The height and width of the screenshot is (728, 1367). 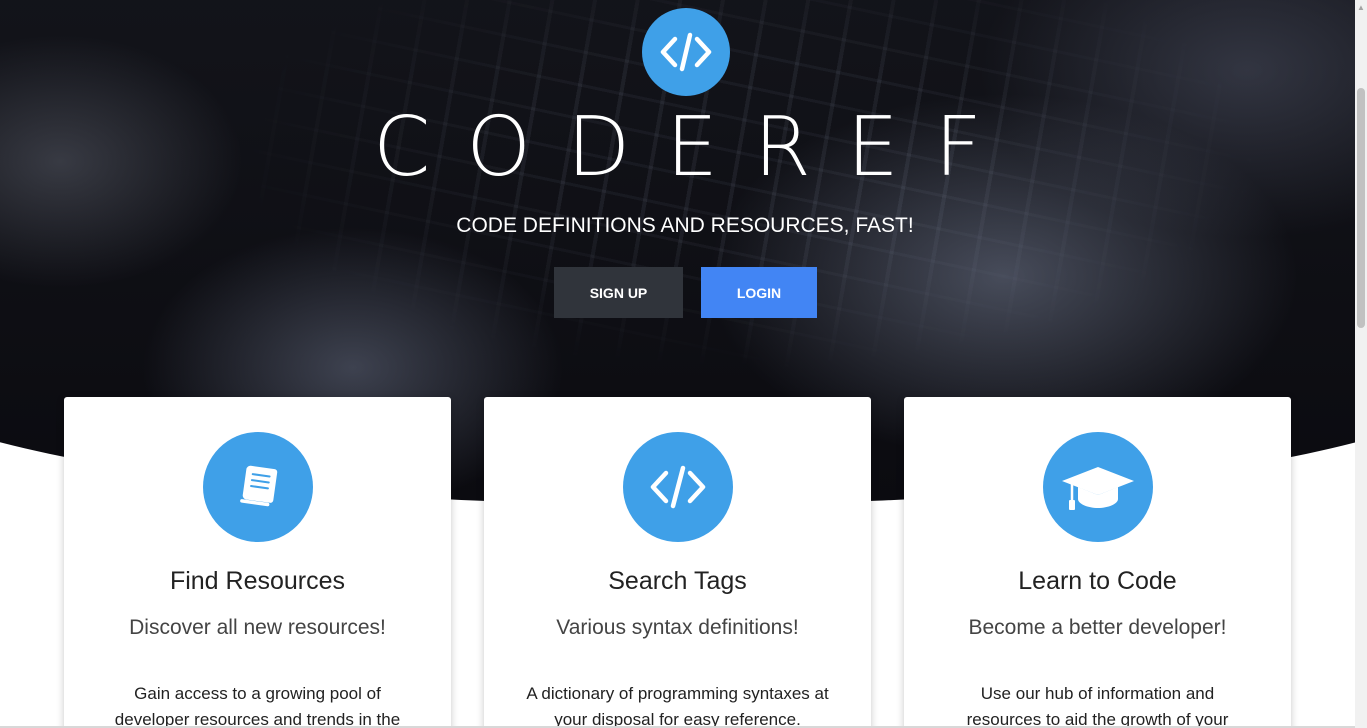 I want to click on card-subtitle: Various syntax definitions!, so click(x=677, y=627).